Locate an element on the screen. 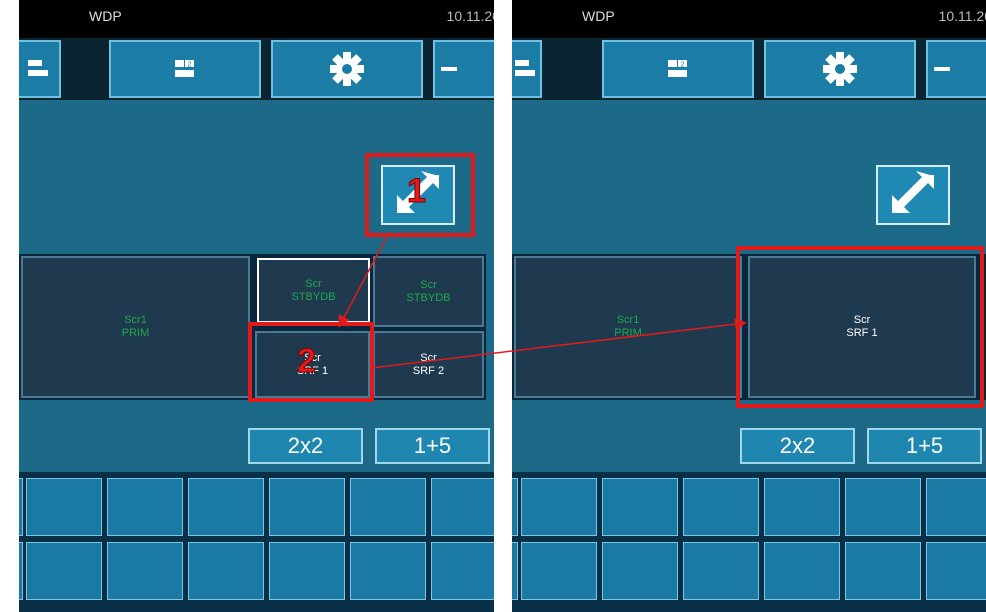 The height and width of the screenshot is (612, 986). screen-cell-srf2: Scr SRF 2 is located at coordinates (428, 364).